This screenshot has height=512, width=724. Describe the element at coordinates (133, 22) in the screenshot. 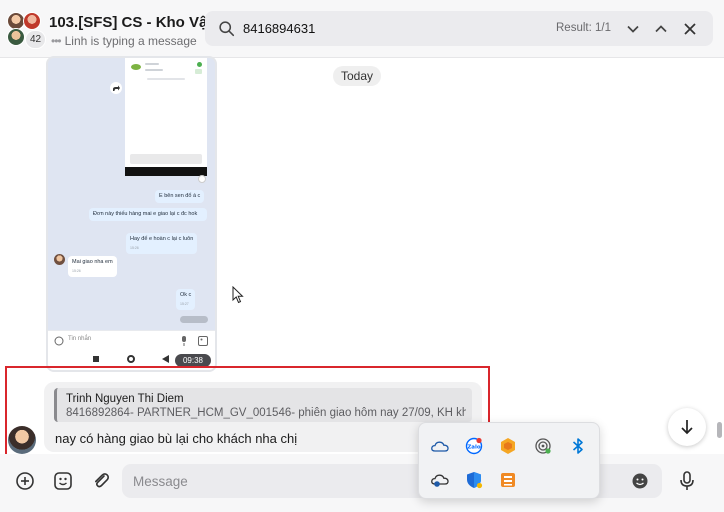

I see `chat-title: 103.[SFS] CS - Kho Vận` at that location.